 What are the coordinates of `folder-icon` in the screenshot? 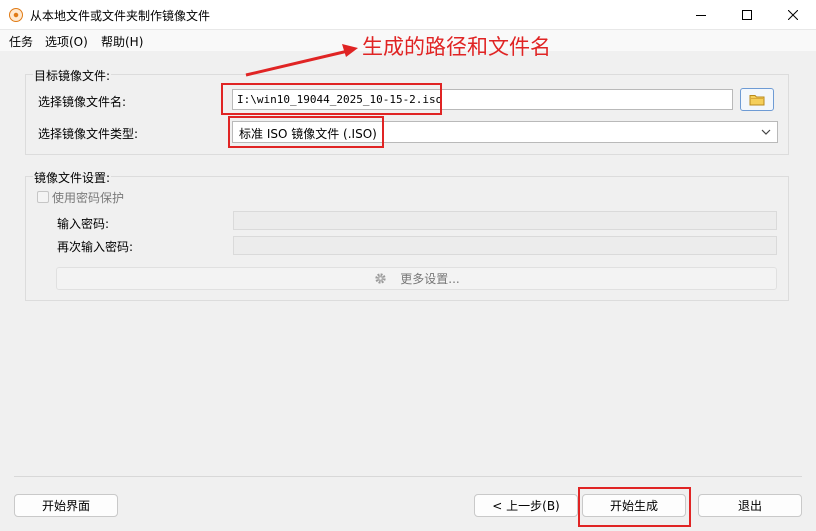 It's located at (757, 100).